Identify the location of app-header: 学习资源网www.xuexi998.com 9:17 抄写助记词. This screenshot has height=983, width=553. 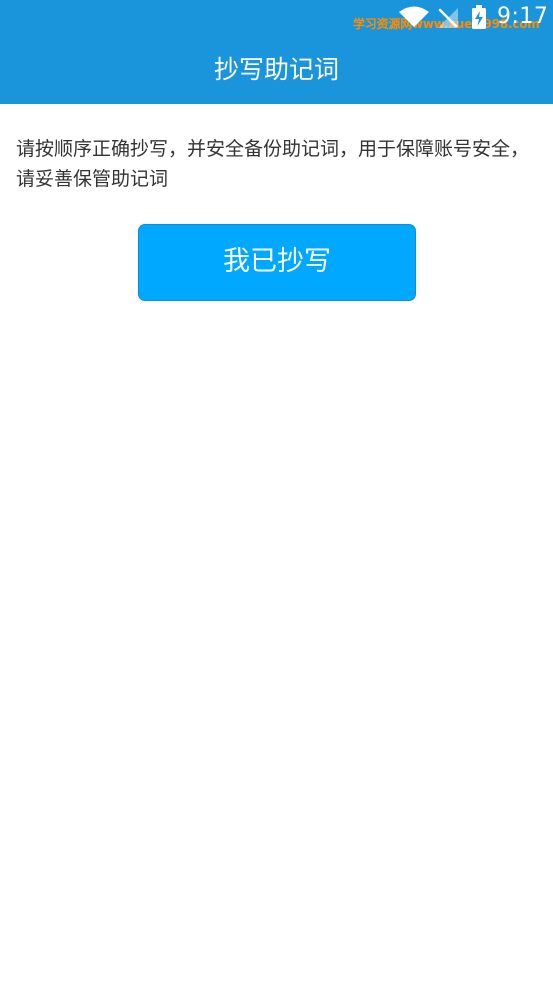
(276, 52).